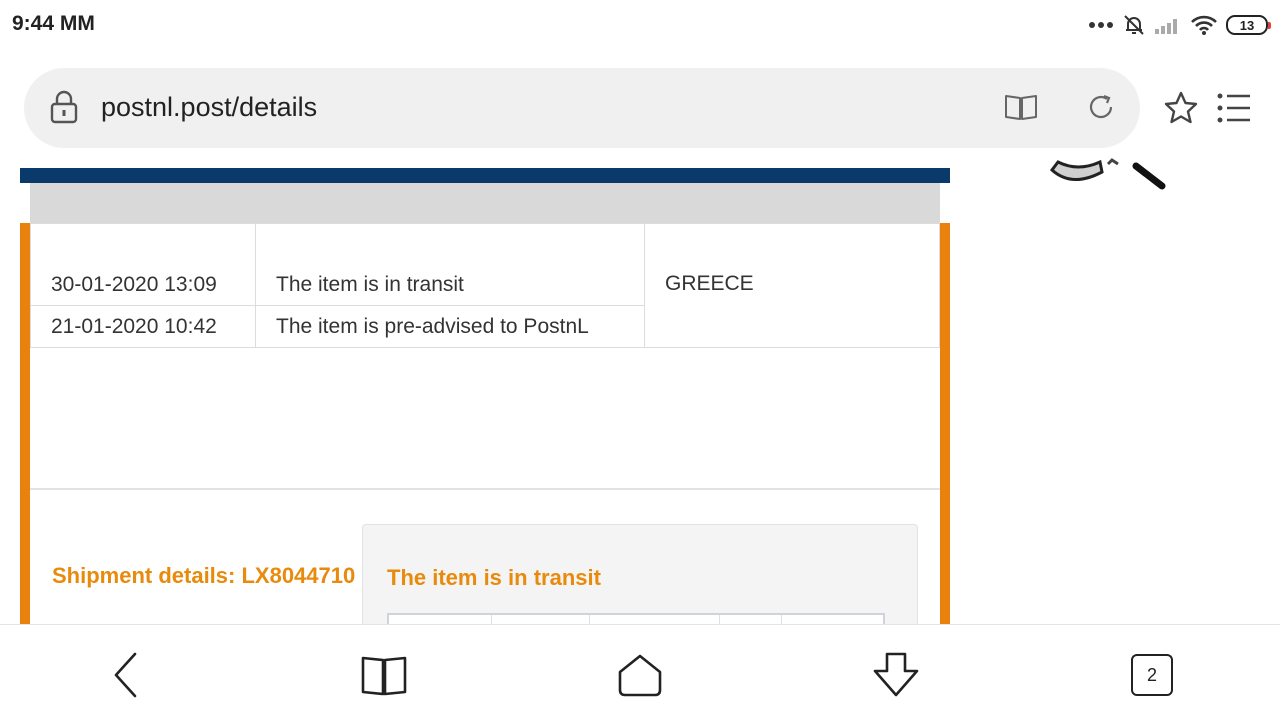 The height and width of the screenshot is (720, 1280). Describe the element at coordinates (25, 423) in the screenshot. I see `orange-border-left` at that location.